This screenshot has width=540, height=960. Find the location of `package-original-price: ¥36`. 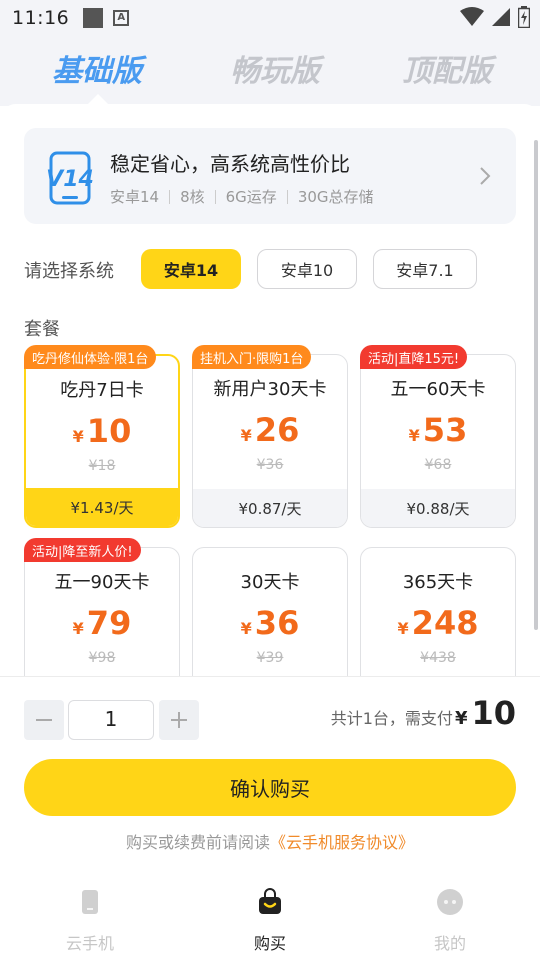

package-original-price: ¥36 is located at coordinates (270, 465).